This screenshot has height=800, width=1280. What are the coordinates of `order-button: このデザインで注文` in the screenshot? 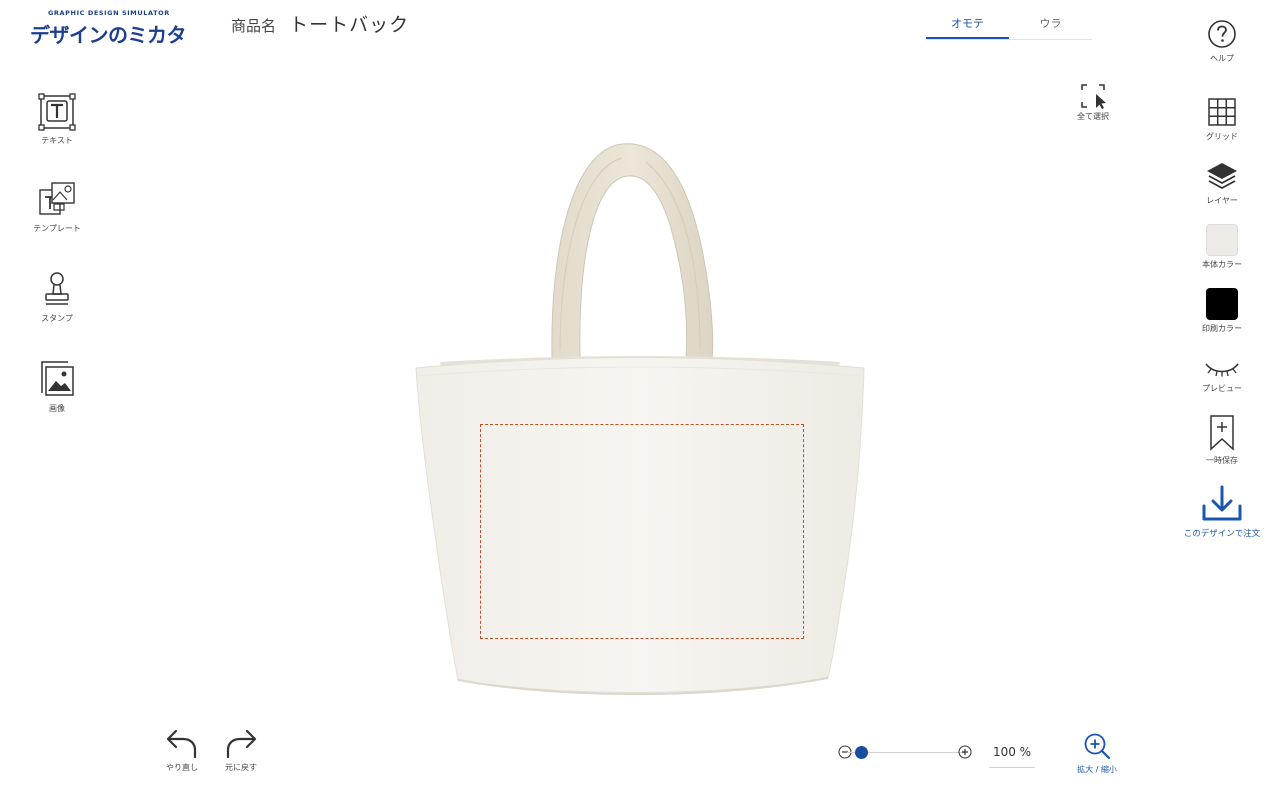 It's located at (1222, 511).